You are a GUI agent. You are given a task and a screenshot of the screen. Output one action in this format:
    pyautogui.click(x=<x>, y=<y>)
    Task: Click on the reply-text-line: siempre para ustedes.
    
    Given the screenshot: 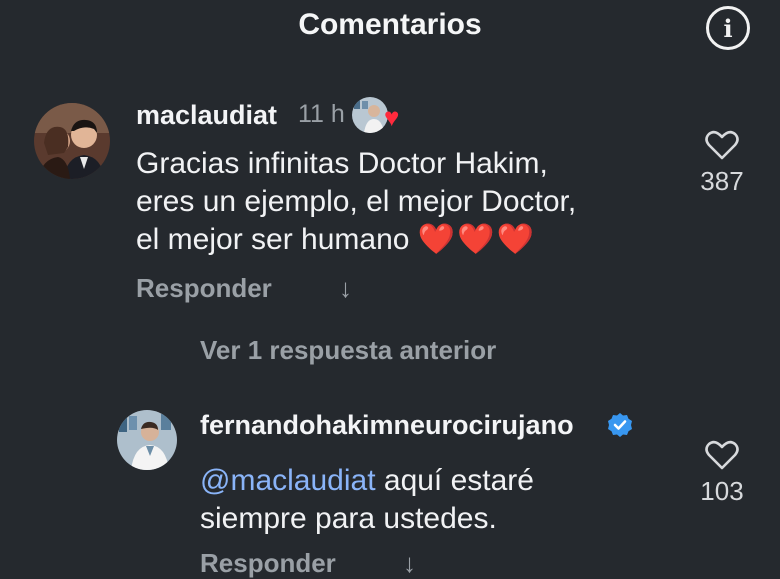 What is the action you would take?
    pyautogui.click(x=348, y=518)
    